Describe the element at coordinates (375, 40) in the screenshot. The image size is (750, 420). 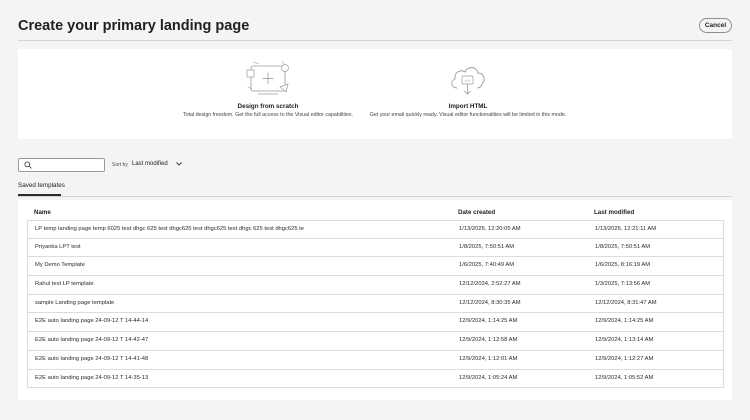
I see `header-divider` at that location.